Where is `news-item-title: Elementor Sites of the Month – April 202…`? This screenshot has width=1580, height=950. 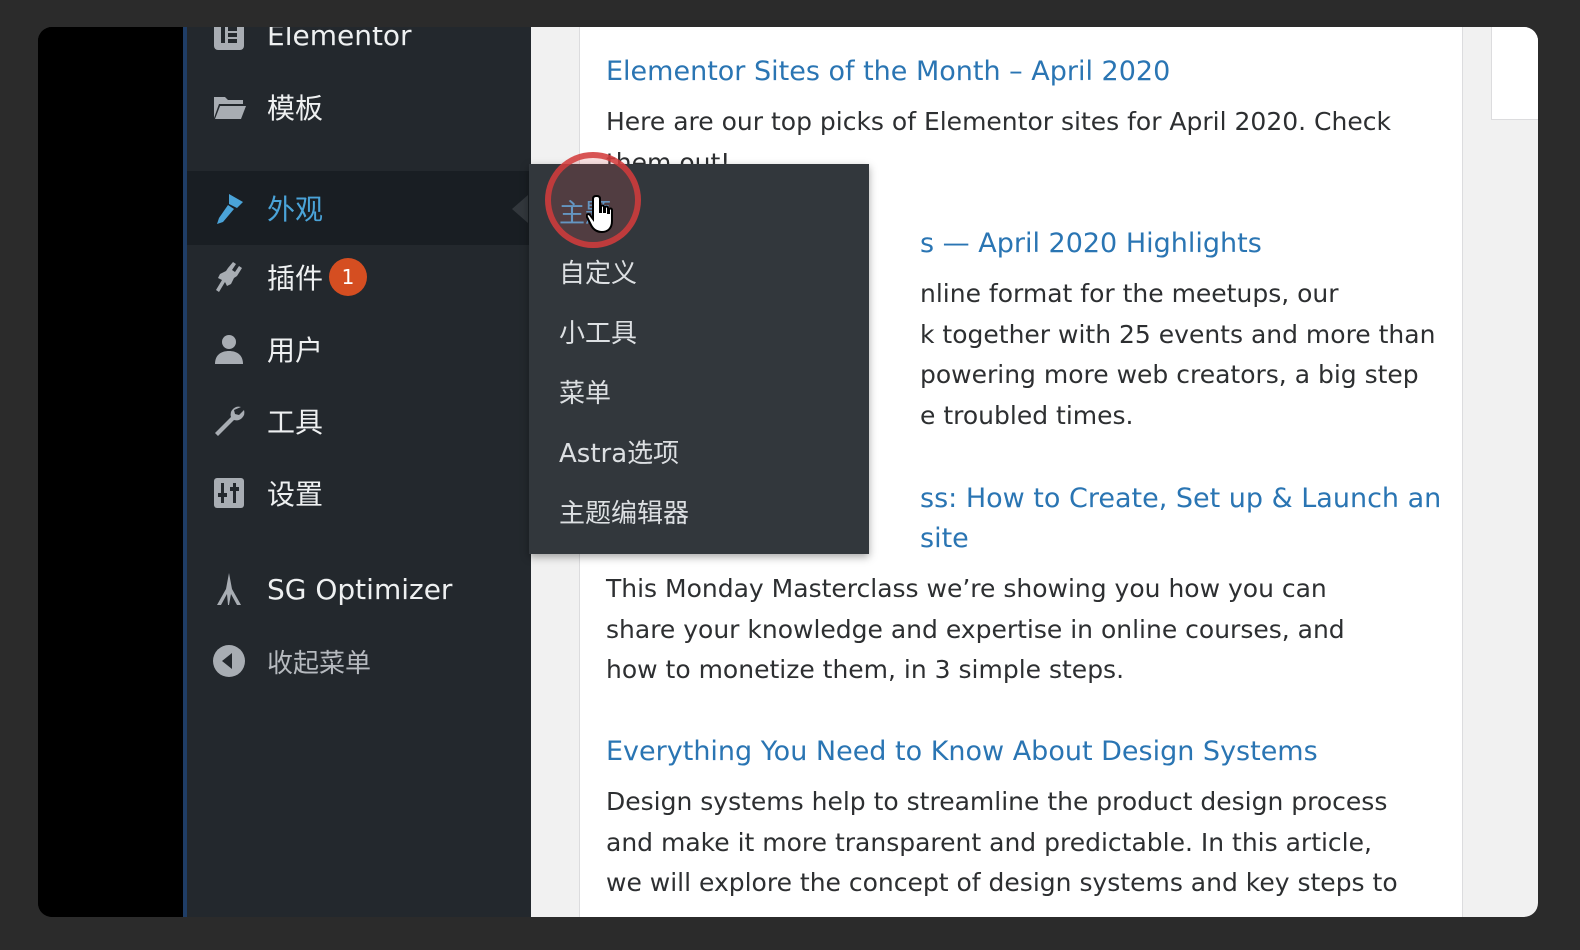 news-item-title: Elementor Sites of the Month – April 202… is located at coordinates (1026, 72).